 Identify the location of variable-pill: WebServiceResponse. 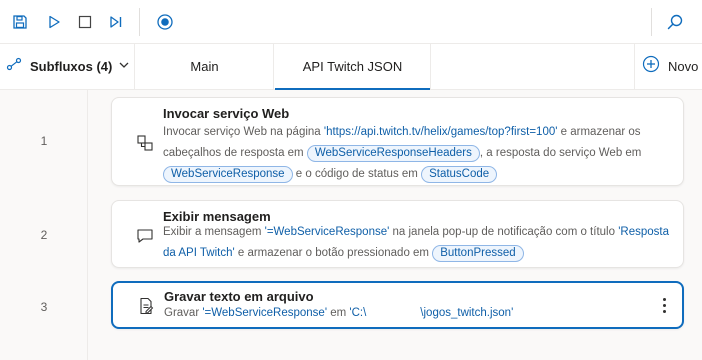
(228, 174).